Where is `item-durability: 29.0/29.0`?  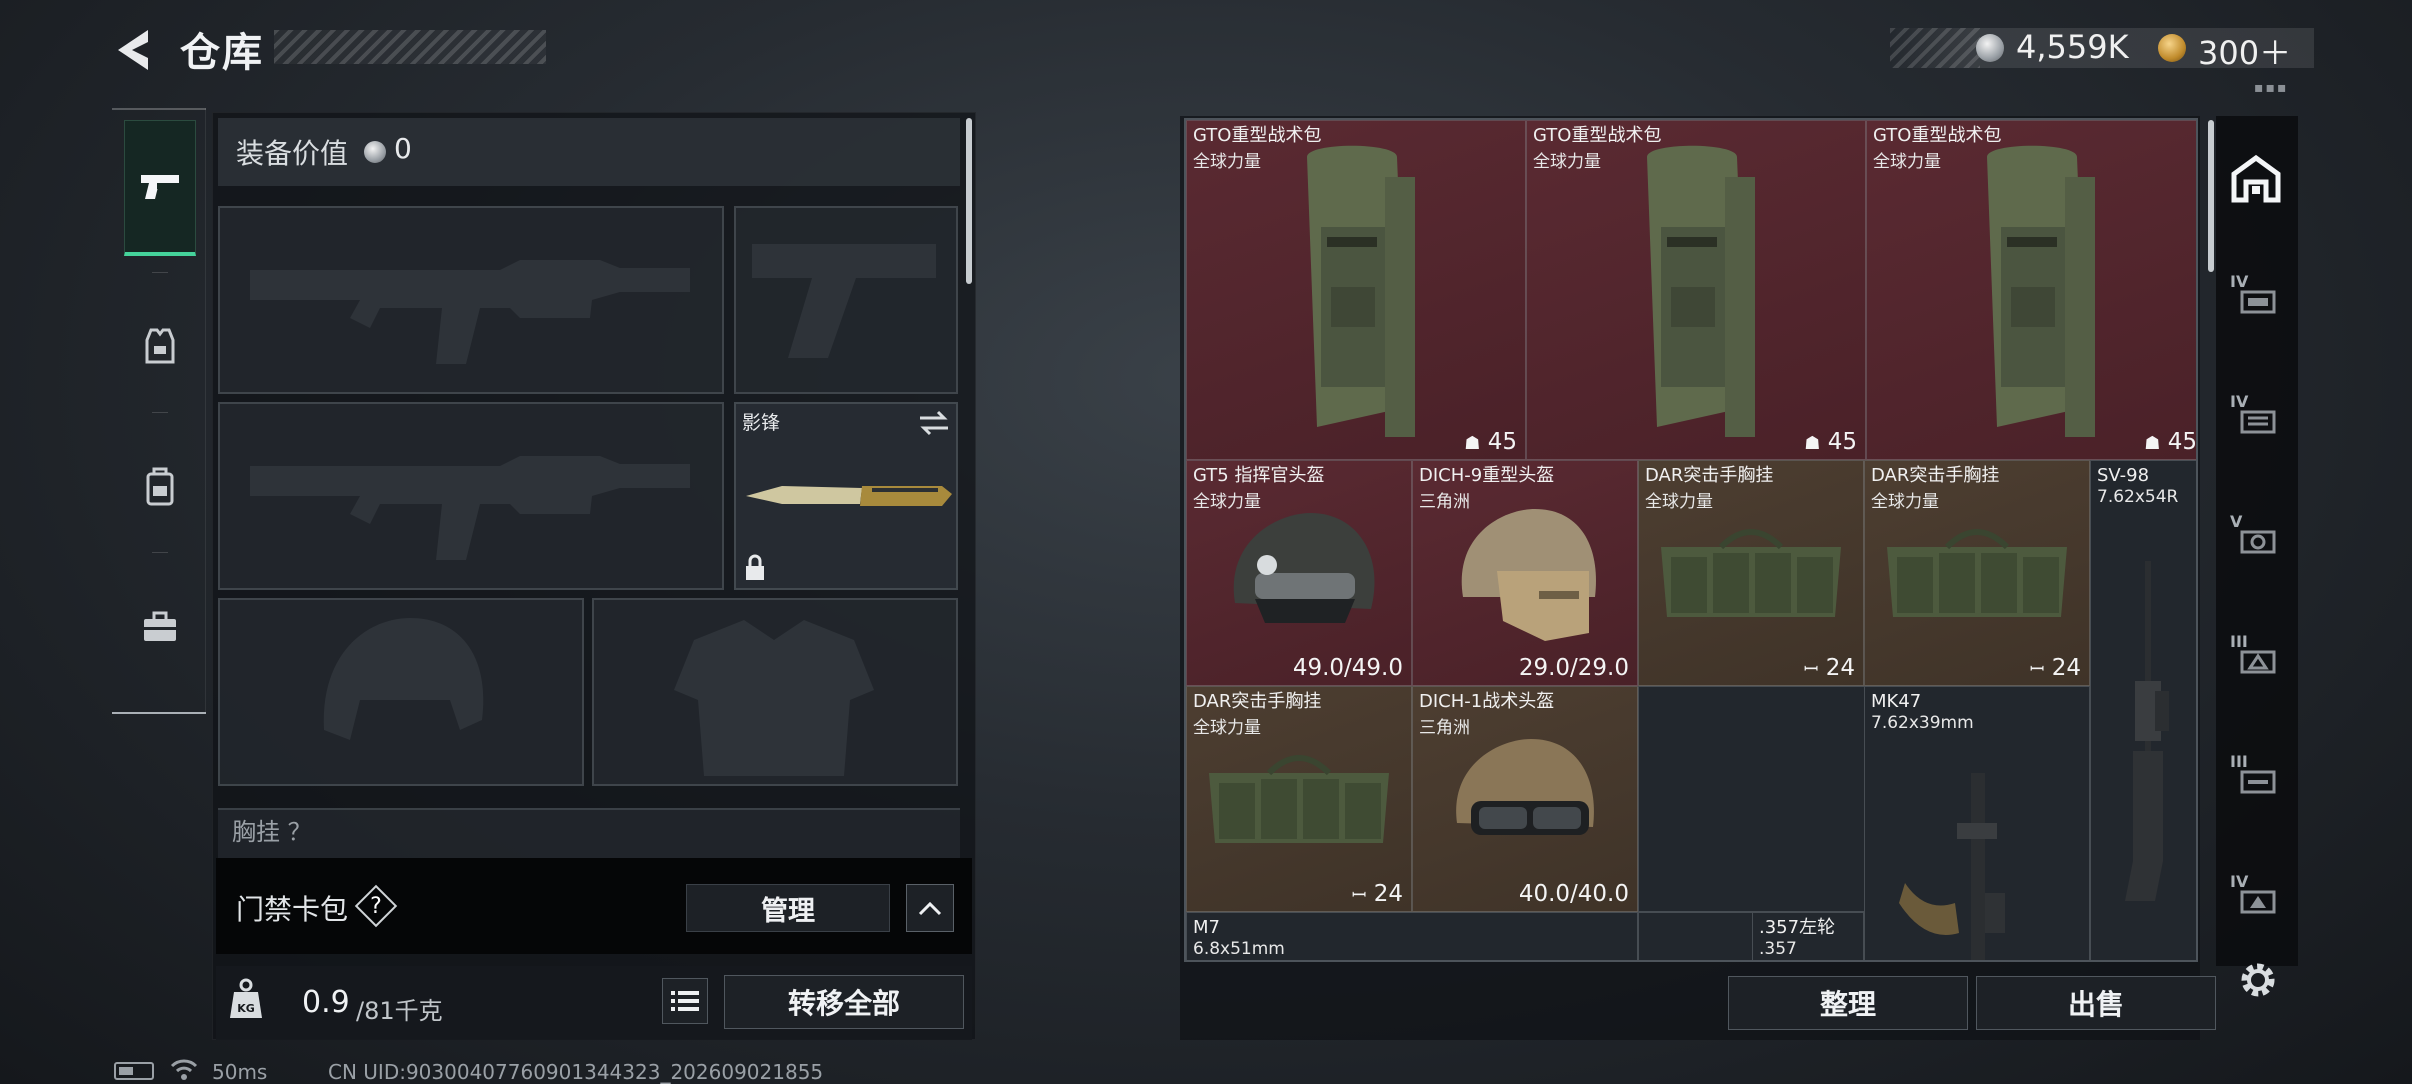
item-durability: 29.0/29.0 is located at coordinates (1573, 668).